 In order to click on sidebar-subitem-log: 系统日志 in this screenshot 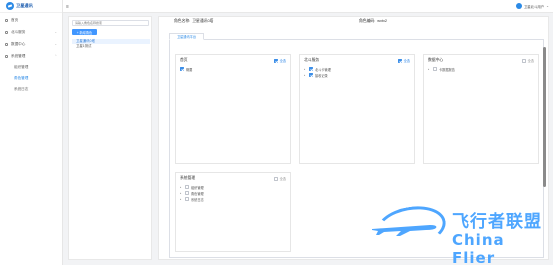, I will do `click(31, 89)`.